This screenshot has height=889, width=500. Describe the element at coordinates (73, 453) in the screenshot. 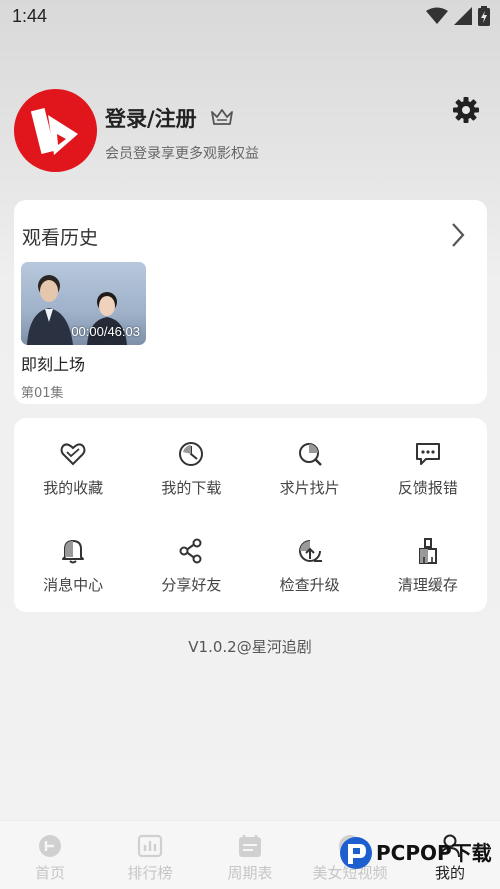

I see `heart-icon` at that location.